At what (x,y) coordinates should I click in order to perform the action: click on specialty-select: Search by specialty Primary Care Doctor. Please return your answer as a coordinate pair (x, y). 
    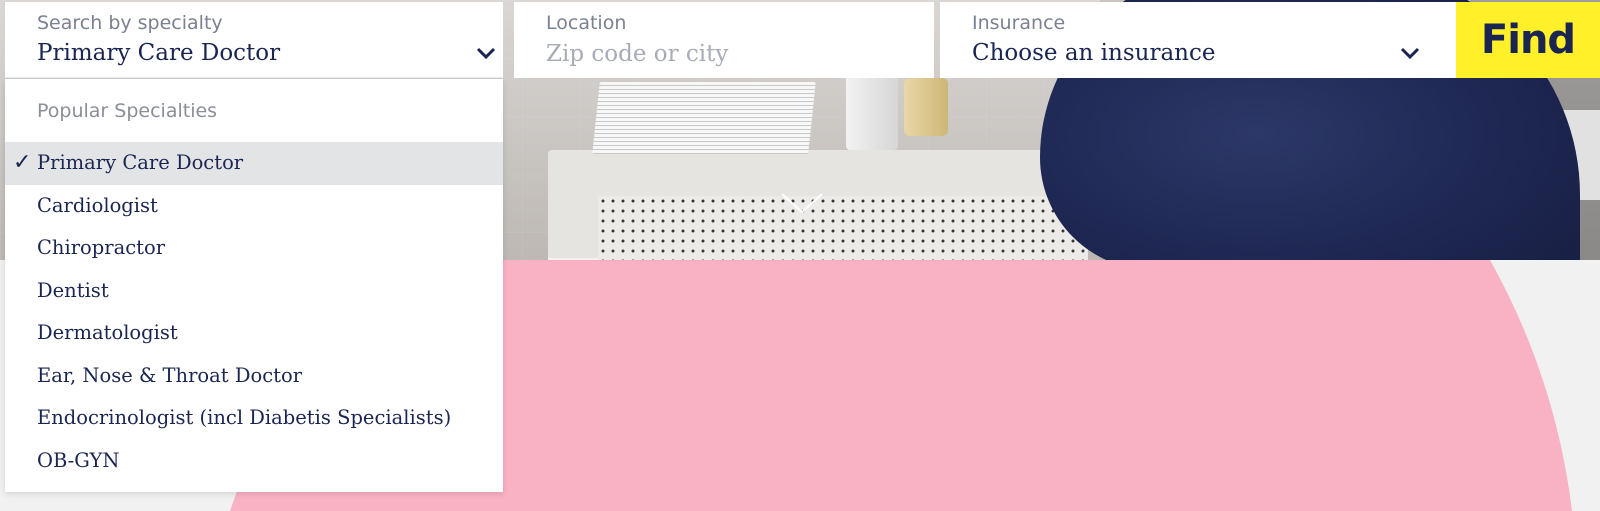
    Looking at the image, I should click on (254, 40).